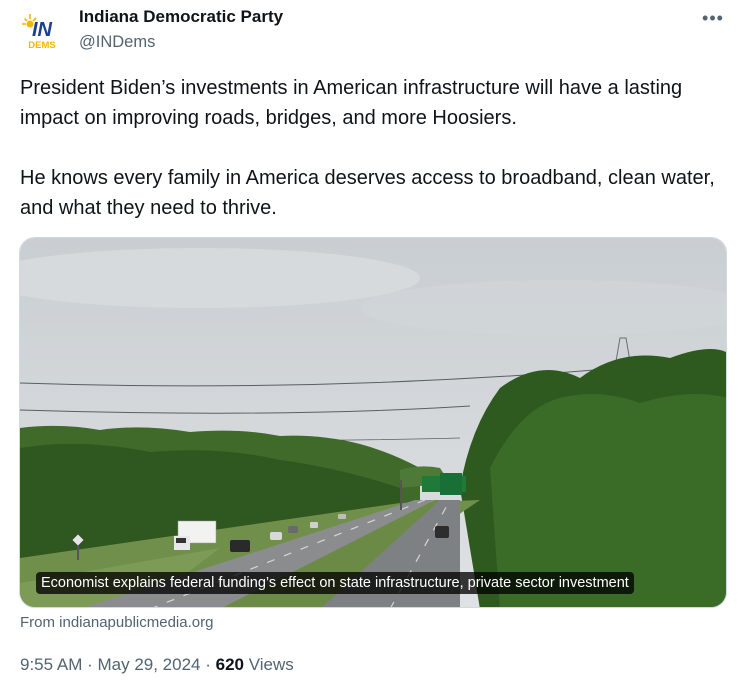 Image resolution: width=740 pixels, height=682 pixels. What do you see at coordinates (181, 42) in the screenshot?
I see `author-handle: @INDems` at bounding box center [181, 42].